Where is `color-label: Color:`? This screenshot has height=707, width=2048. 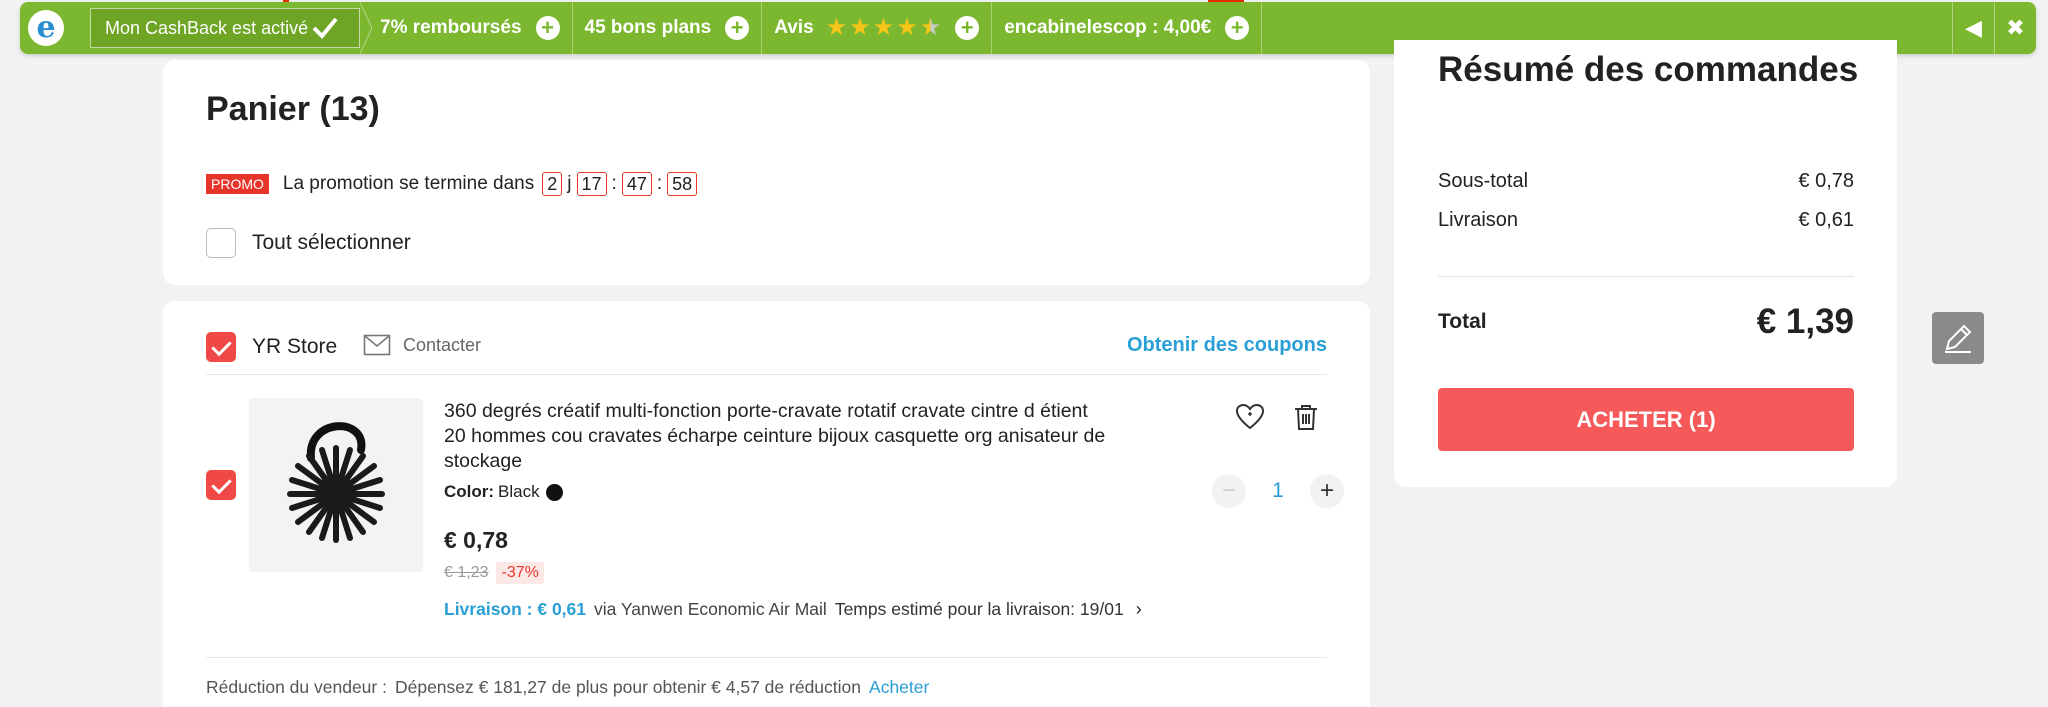 color-label: Color: is located at coordinates (469, 491).